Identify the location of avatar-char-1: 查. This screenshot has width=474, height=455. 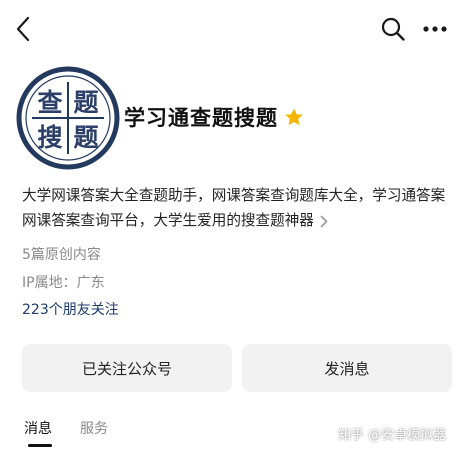
(49, 102).